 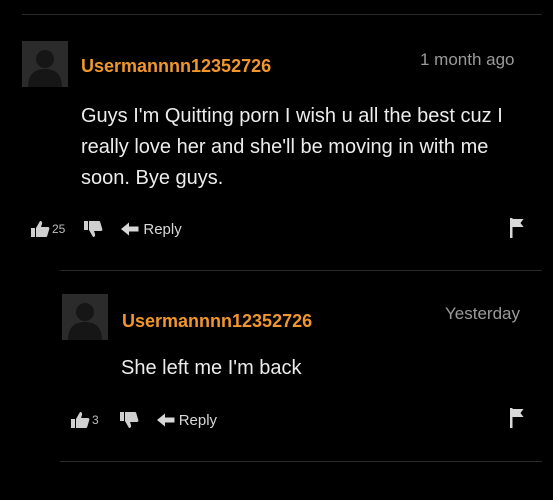 What do you see at coordinates (143, 420) in the screenshot?
I see `comment-actions: 3 Reply` at bounding box center [143, 420].